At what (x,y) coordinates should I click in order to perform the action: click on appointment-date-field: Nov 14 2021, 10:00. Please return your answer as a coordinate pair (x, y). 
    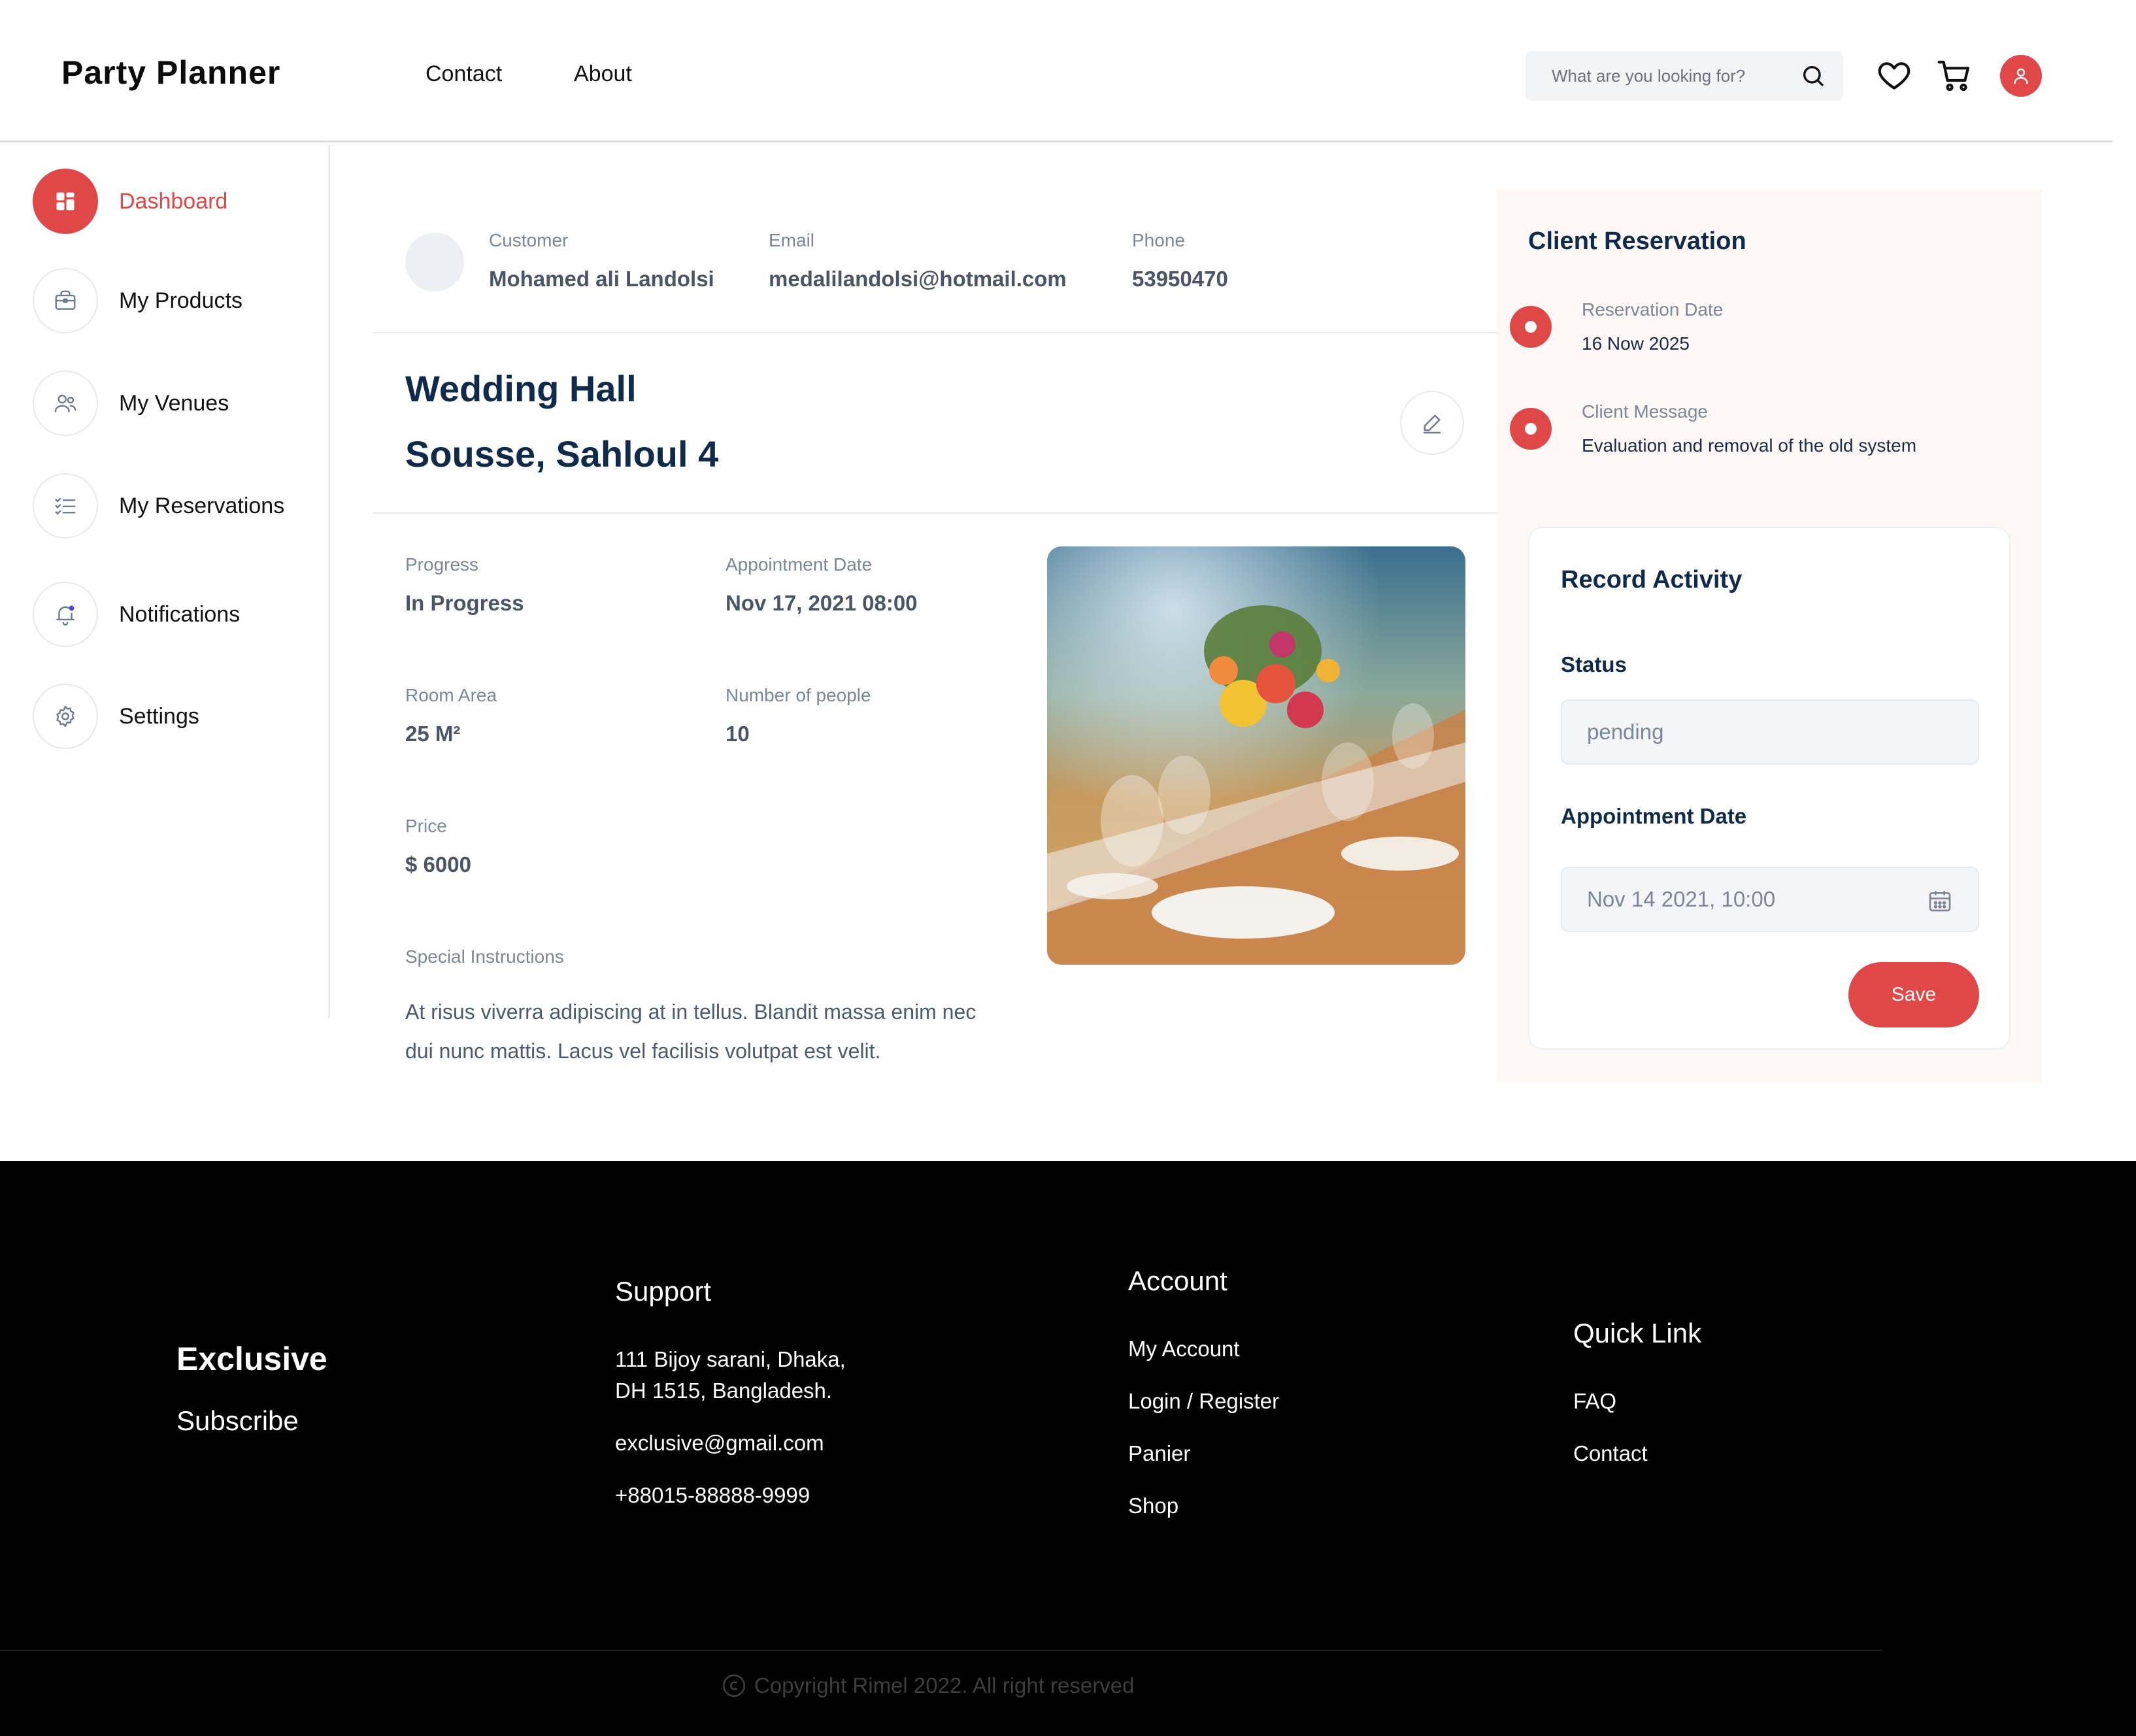
    Looking at the image, I should click on (1770, 900).